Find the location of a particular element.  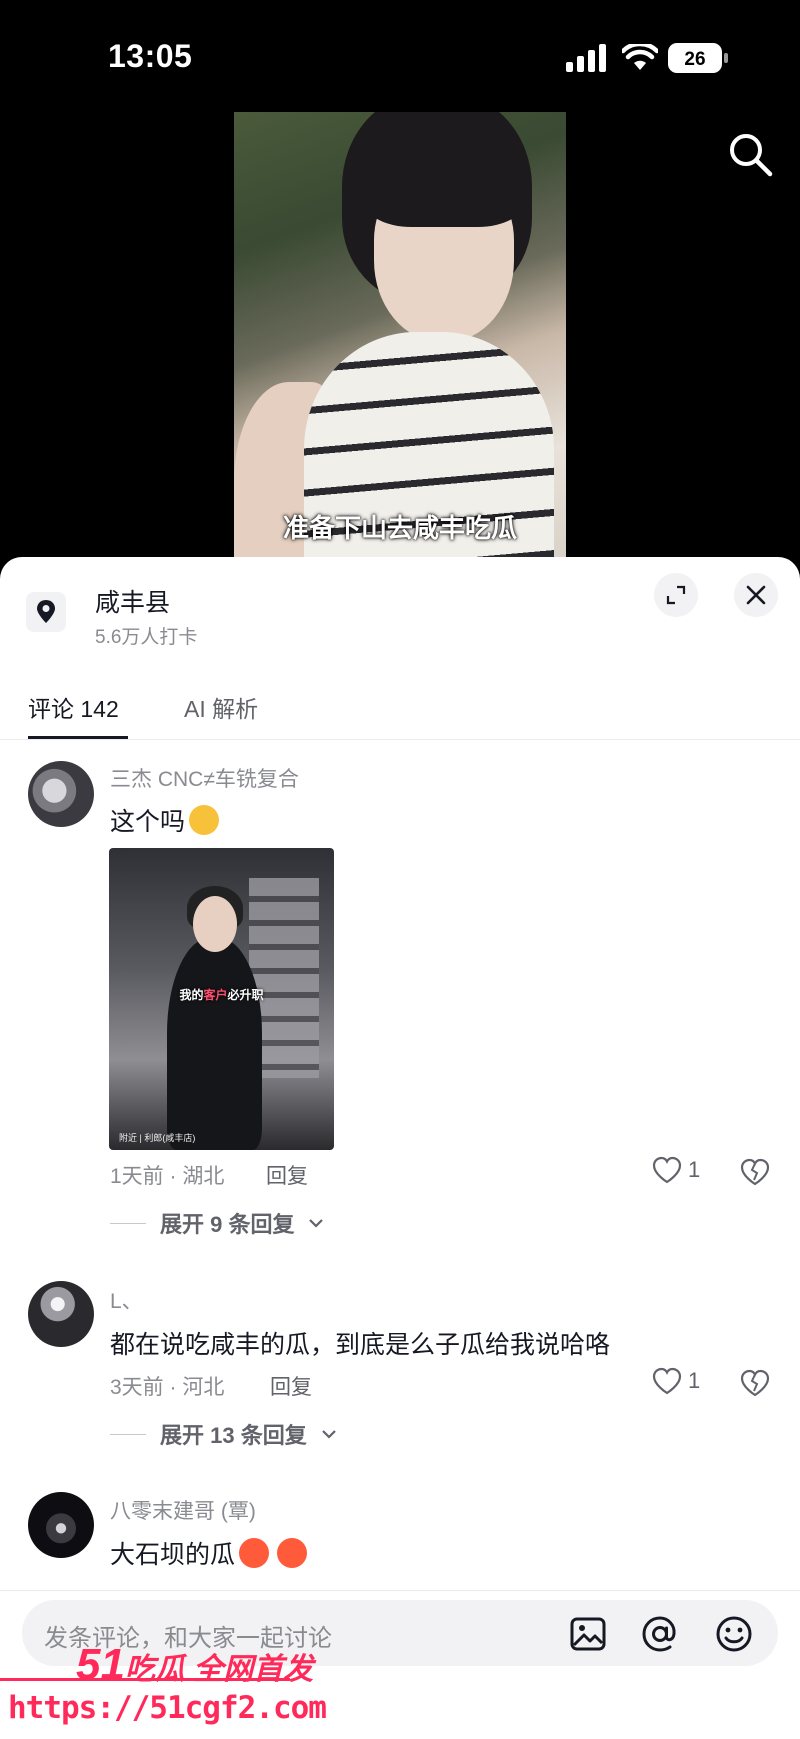

close-icon is located at coordinates (756, 595).